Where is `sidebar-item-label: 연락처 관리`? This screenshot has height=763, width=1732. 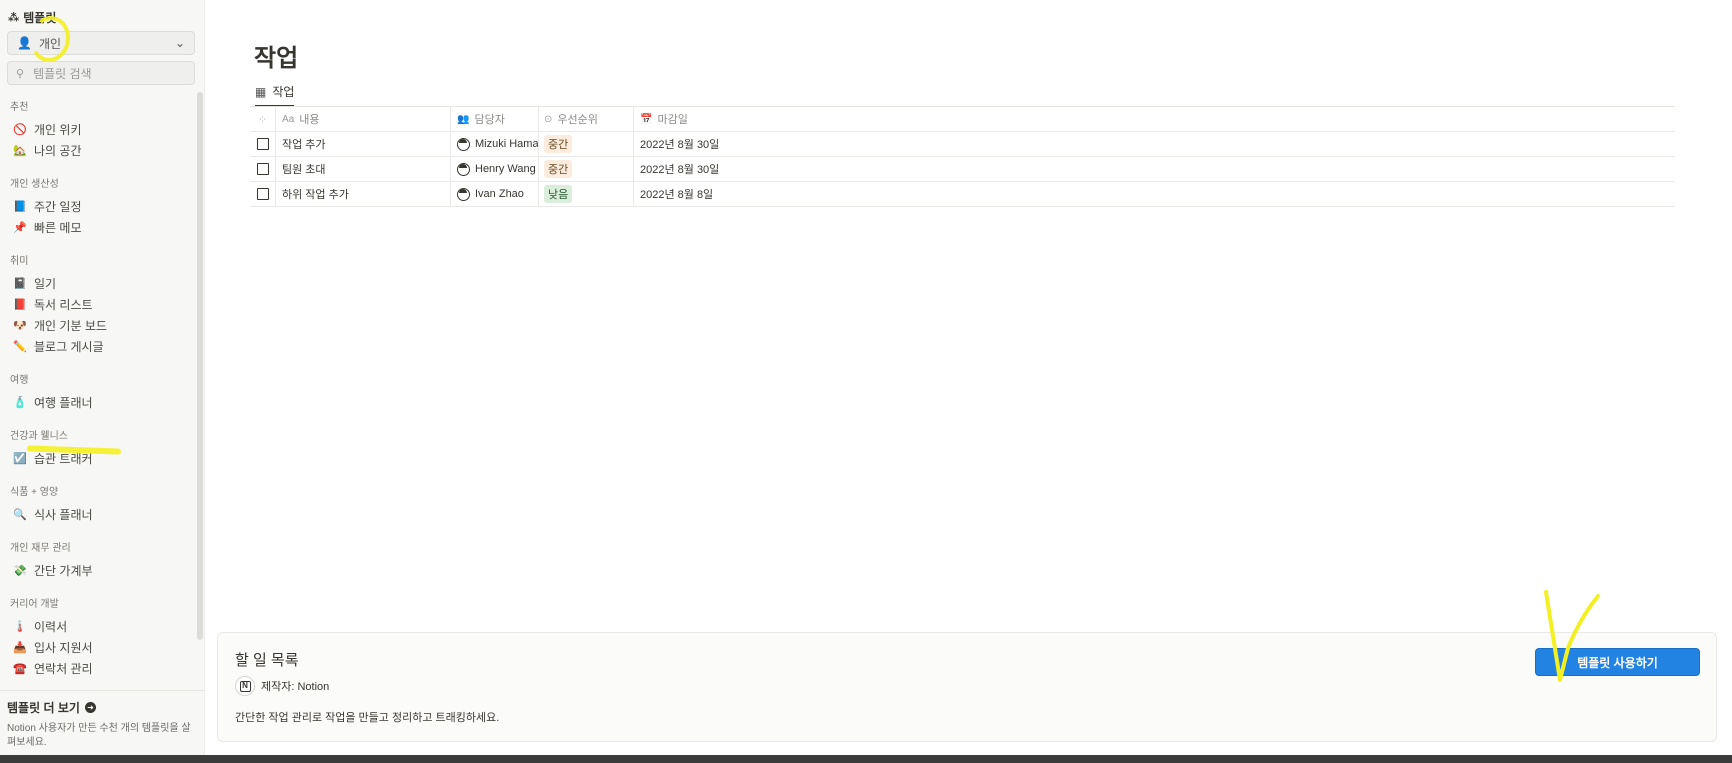 sidebar-item-label: 연락처 관리 is located at coordinates (63, 669).